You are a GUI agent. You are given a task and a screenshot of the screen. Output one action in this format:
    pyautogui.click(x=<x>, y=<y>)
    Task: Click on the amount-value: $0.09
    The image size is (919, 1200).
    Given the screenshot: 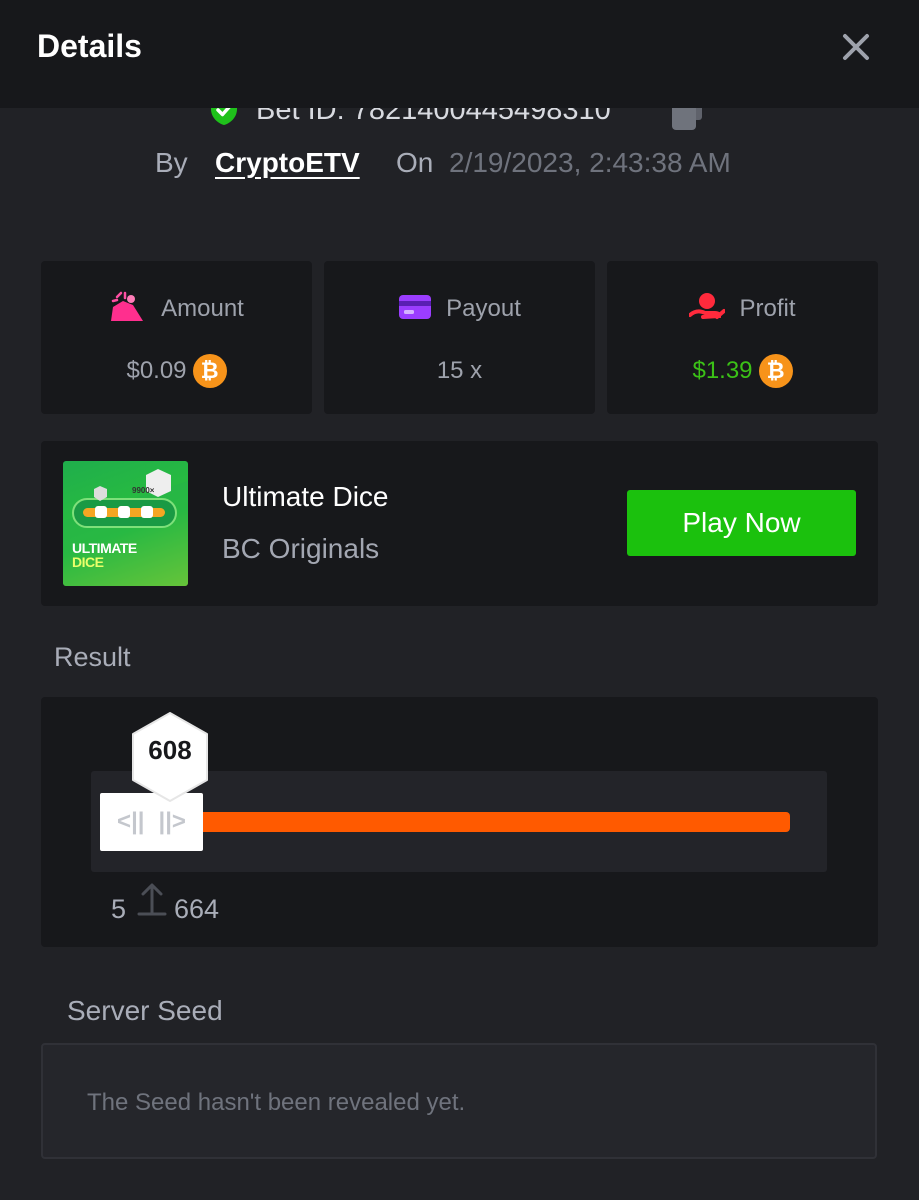 What is the action you would take?
    pyautogui.click(x=156, y=370)
    